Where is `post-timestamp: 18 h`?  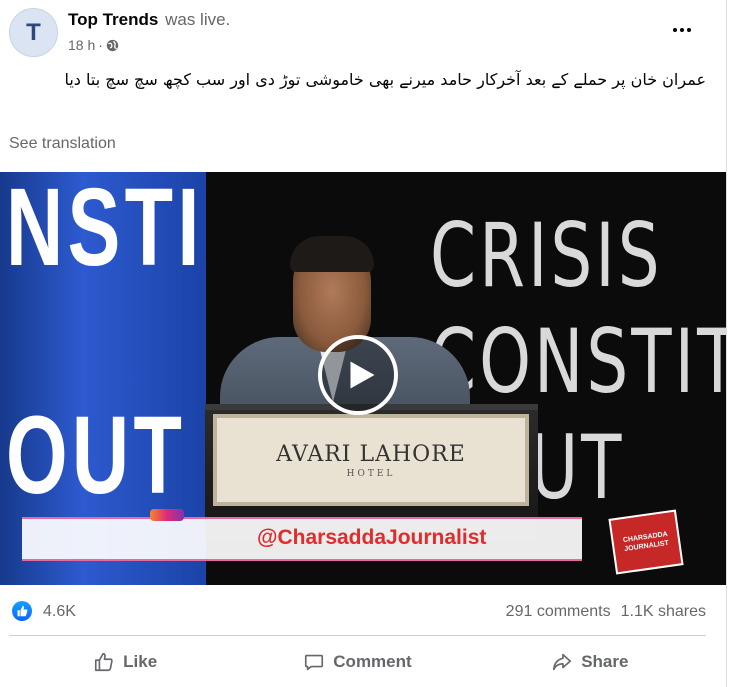
post-timestamp: 18 h is located at coordinates (81, 45).